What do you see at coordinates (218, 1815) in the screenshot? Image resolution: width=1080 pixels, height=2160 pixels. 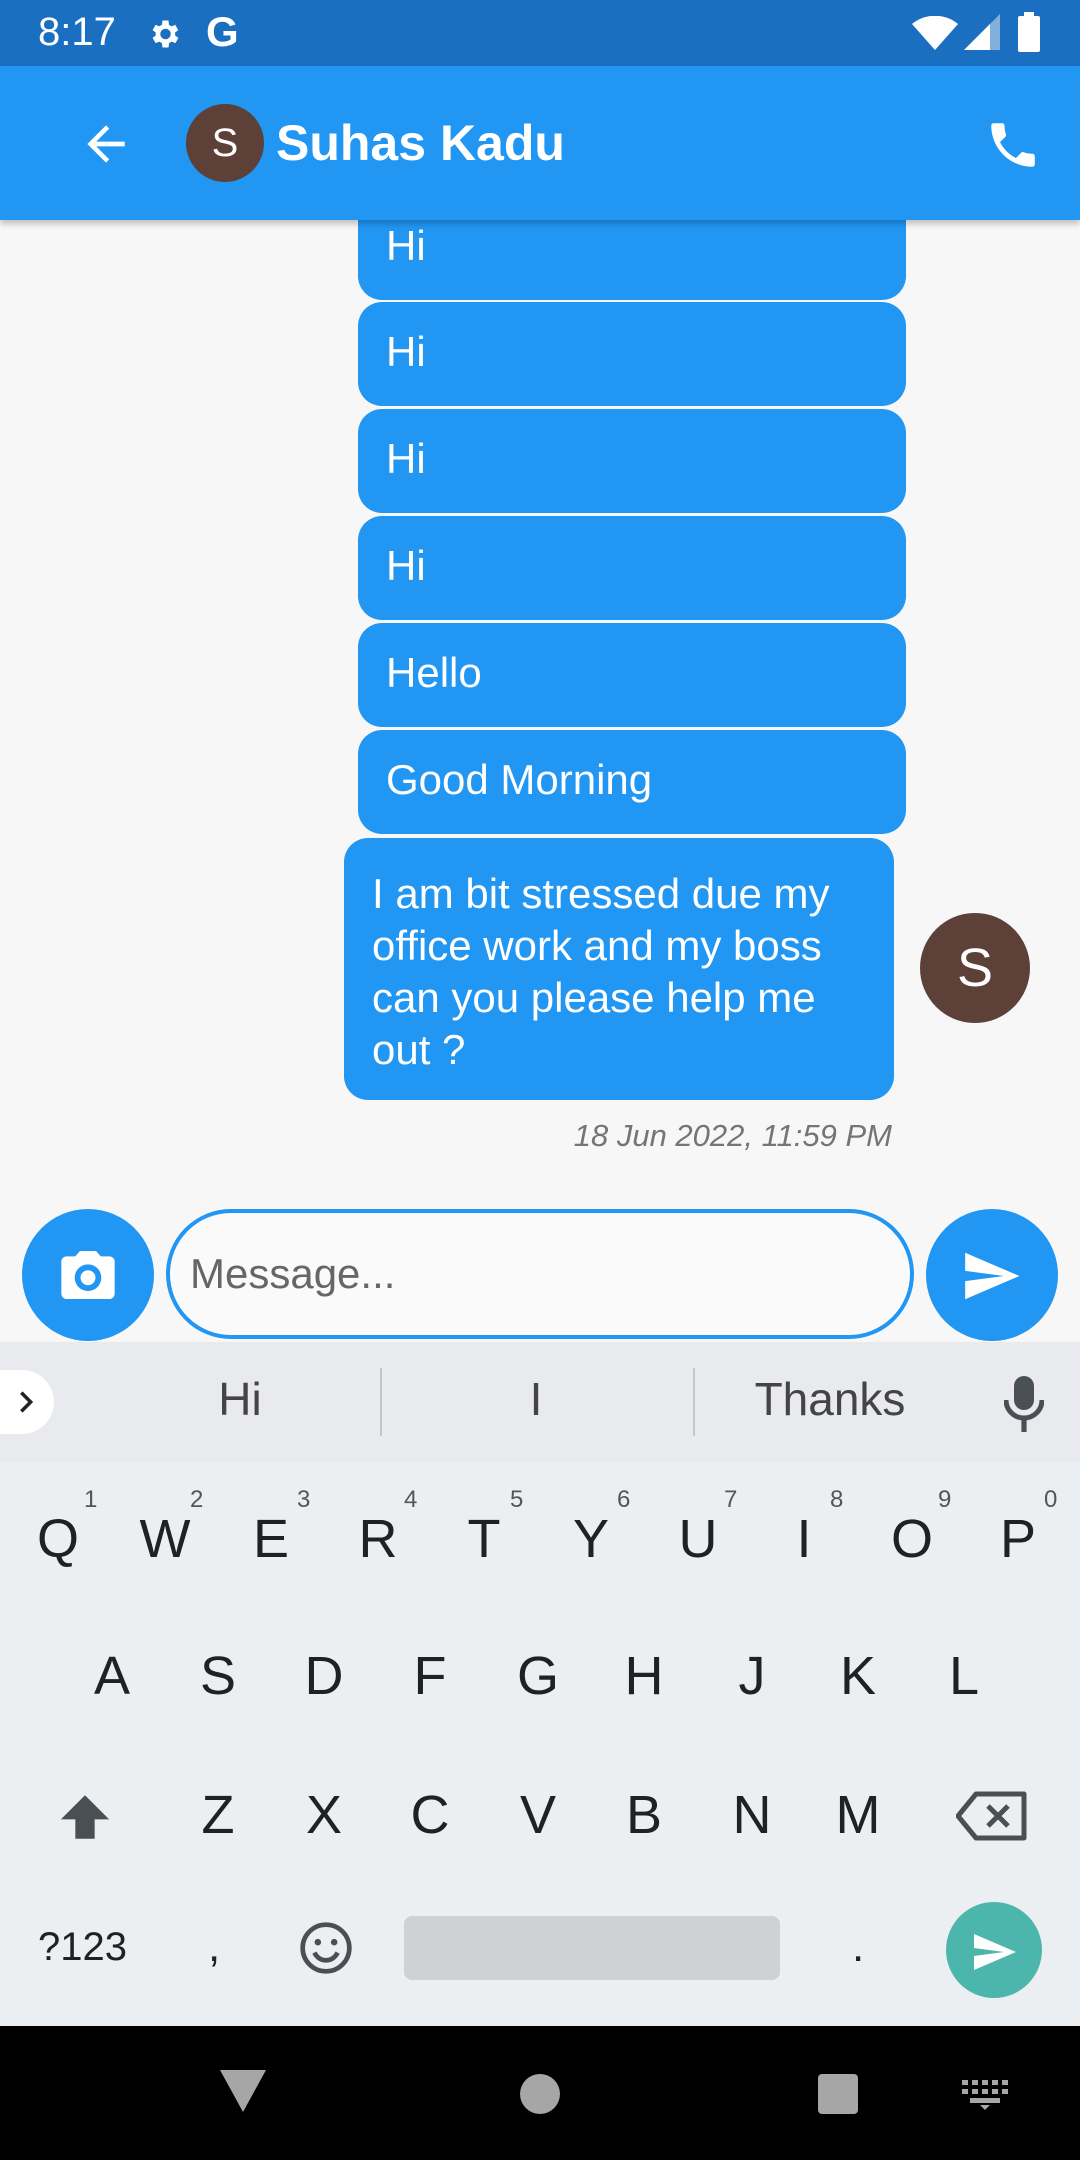 I see `key-z: Z` at bounding box center [218, 1815].